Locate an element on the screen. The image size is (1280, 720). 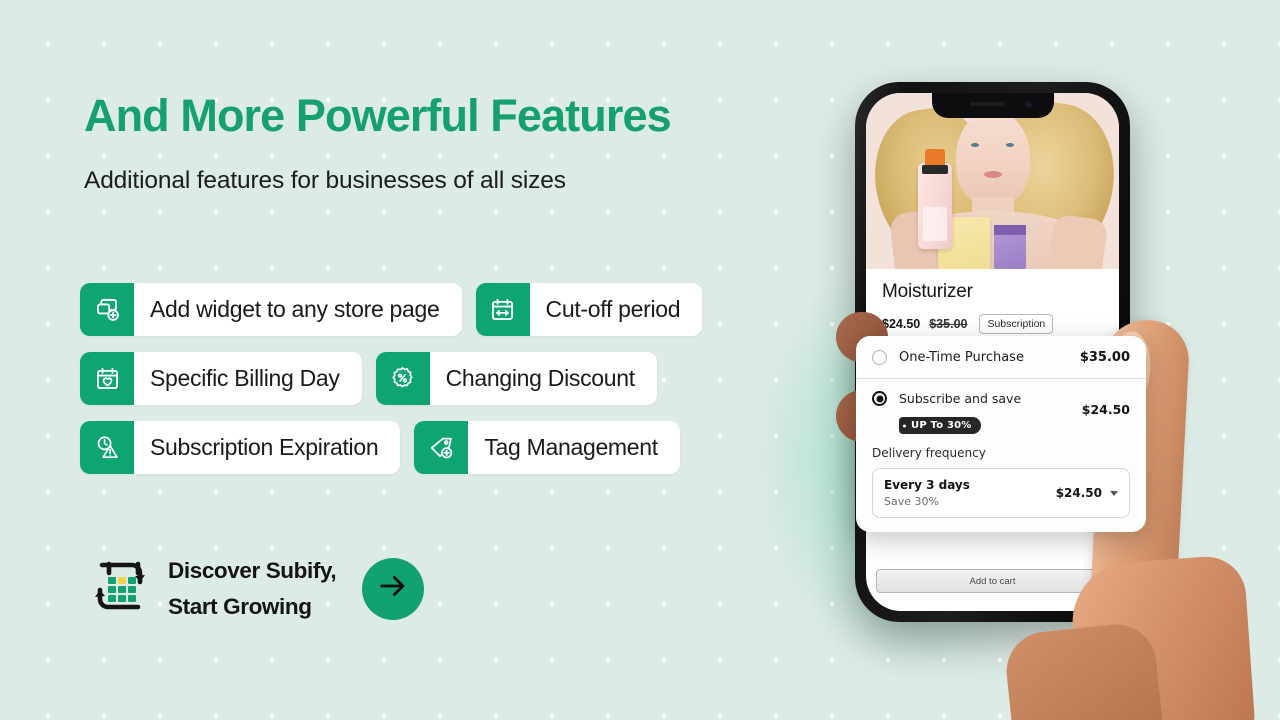
feature-pill-label: Changing Discount is located at coordinates (540, 378).